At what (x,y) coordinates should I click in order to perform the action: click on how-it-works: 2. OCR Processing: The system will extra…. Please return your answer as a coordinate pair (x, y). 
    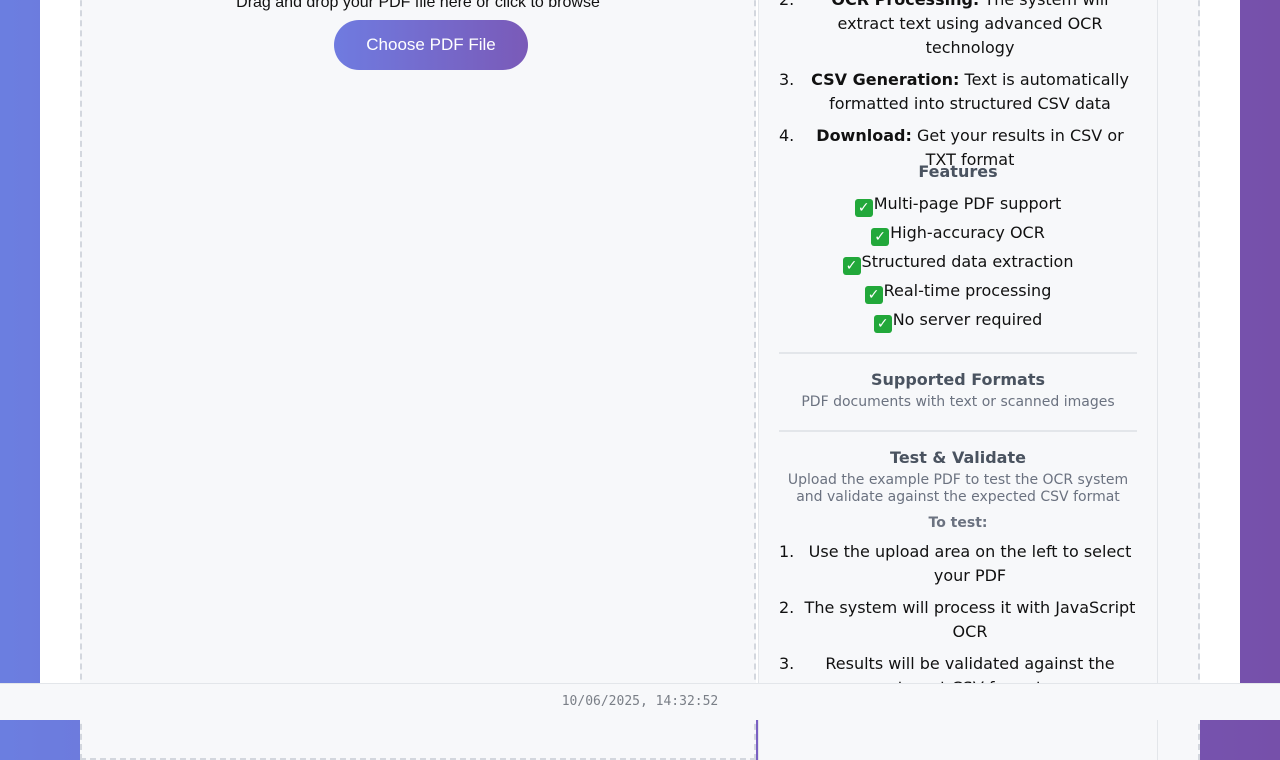
    Looking at the image, I should click on (958, 90).